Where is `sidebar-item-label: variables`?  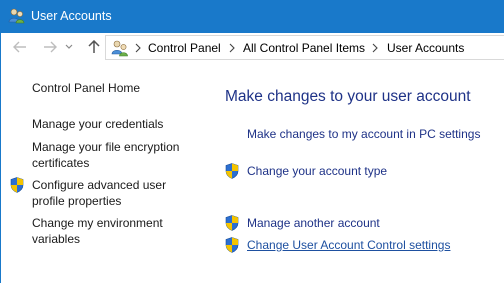
sidebar-item-label: variables is located at coordinates (56, 239).